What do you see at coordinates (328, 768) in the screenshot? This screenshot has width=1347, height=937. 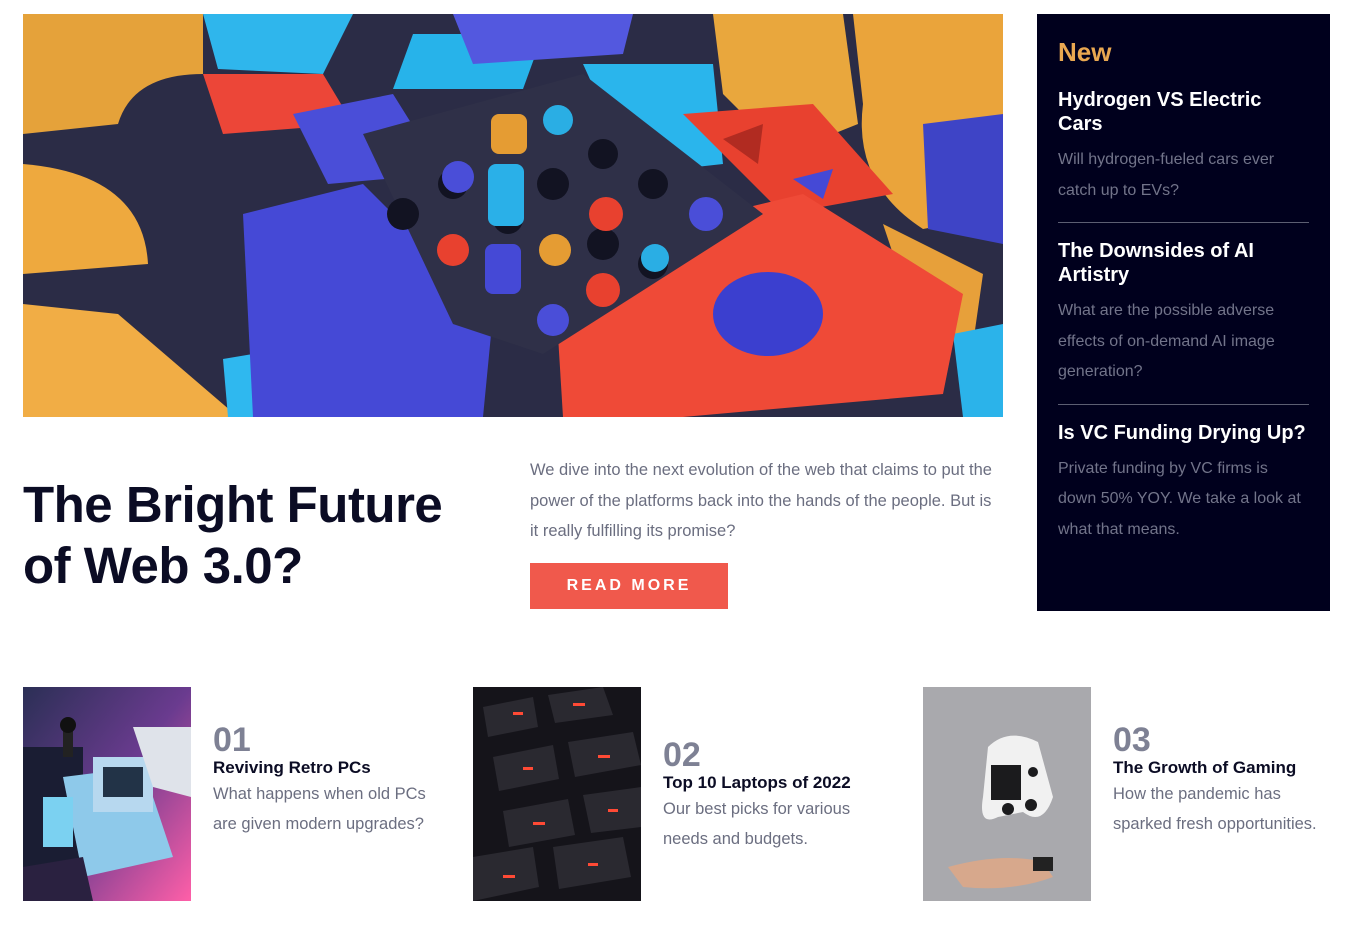 I see `card-title: Reviving Retro PCs` at bounding box center [328, 768].